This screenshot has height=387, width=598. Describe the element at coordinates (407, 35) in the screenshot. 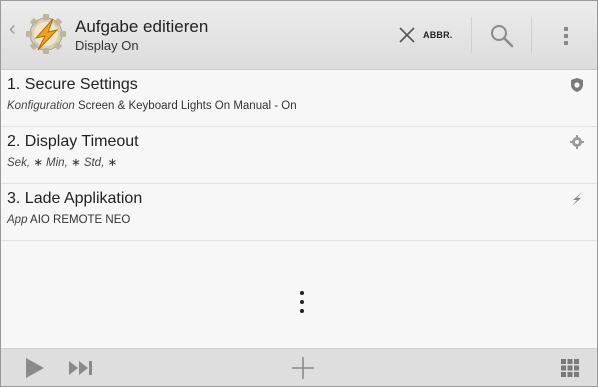

I see `close-icon` at that location.